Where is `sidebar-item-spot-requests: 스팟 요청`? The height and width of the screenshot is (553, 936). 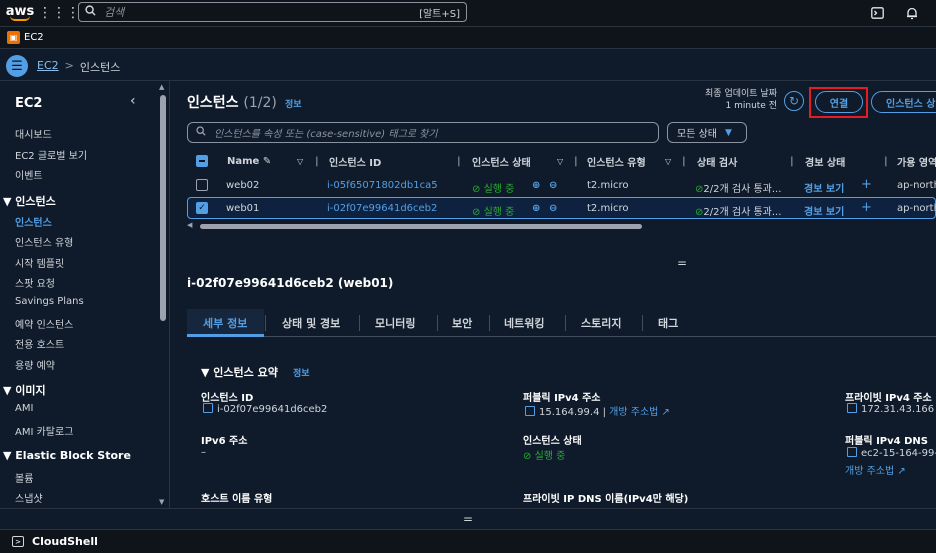
sidebar-item-spot-requests: 스팟 요청 is located at coordinates (35, 282).